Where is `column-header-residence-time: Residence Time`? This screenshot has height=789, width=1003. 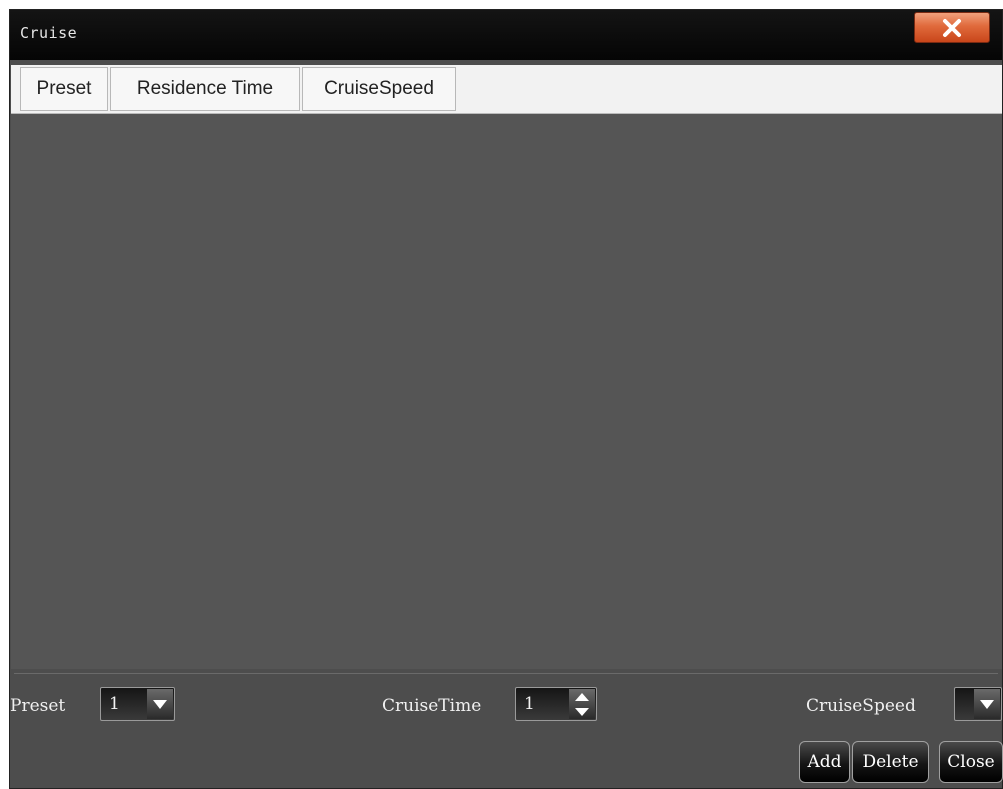
column-header-residence-time: Residence Time is located at coordinates (205, 89).